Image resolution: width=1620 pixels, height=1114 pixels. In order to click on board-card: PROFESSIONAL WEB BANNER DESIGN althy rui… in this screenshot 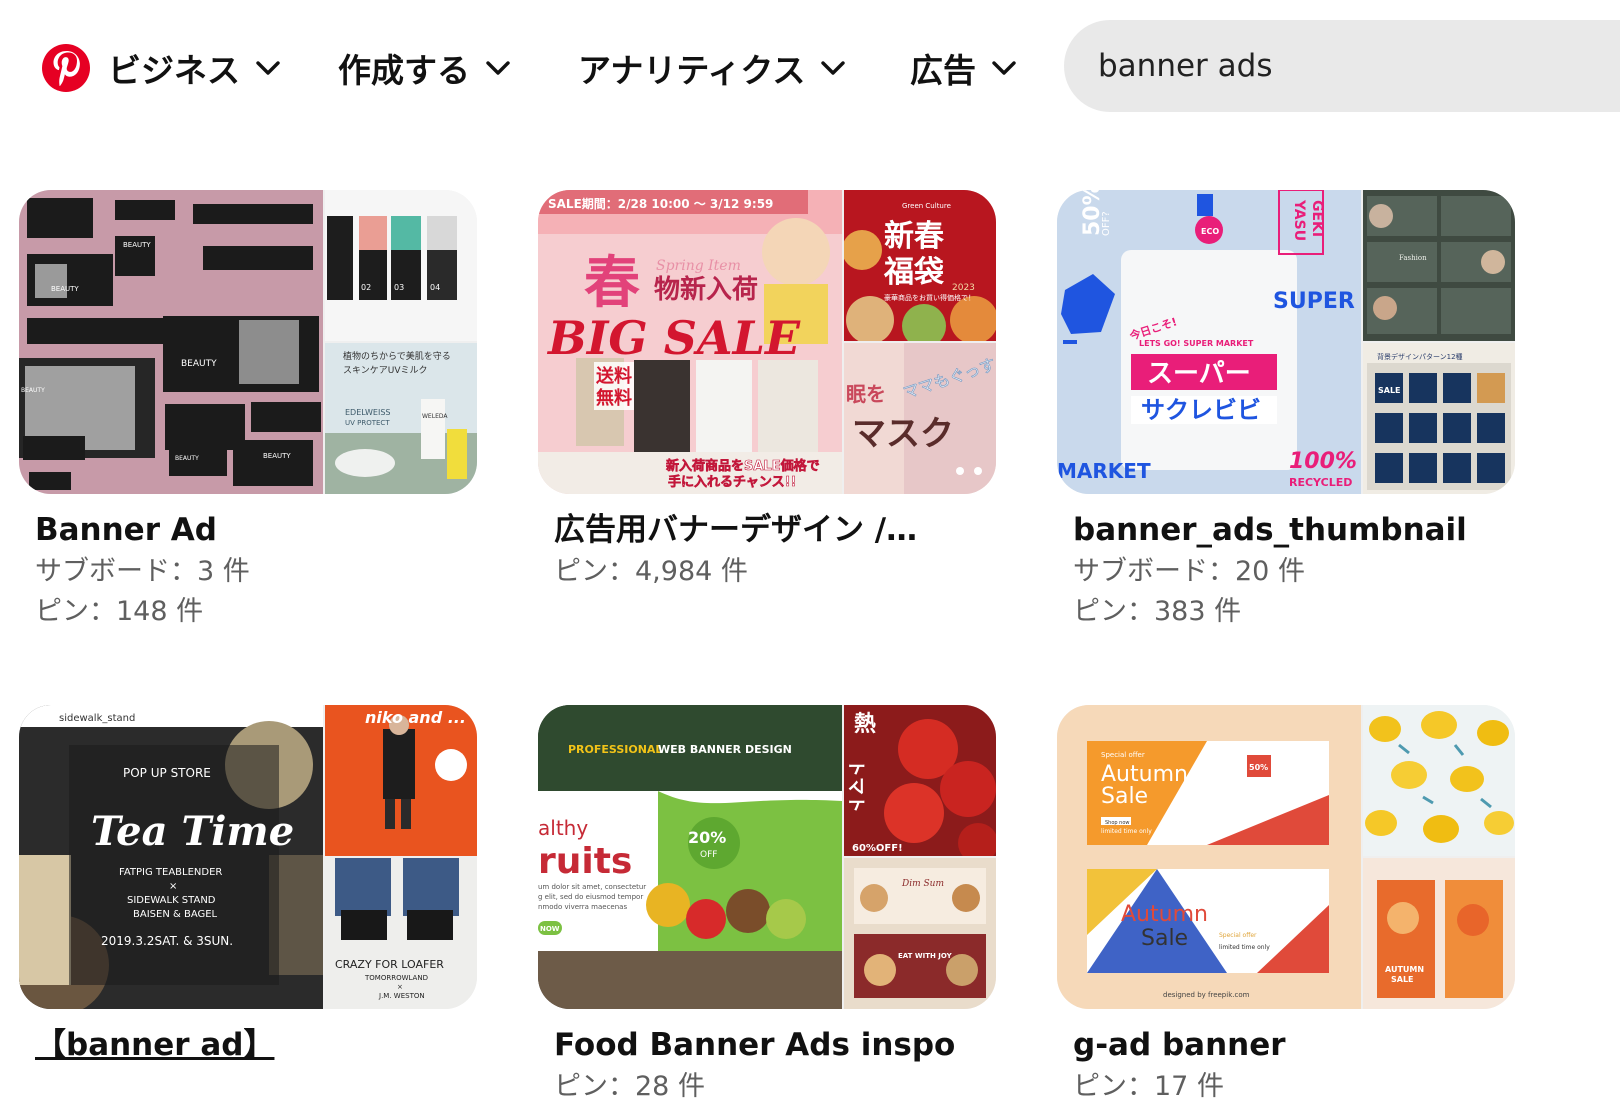, I will do `click(767, 906)`.